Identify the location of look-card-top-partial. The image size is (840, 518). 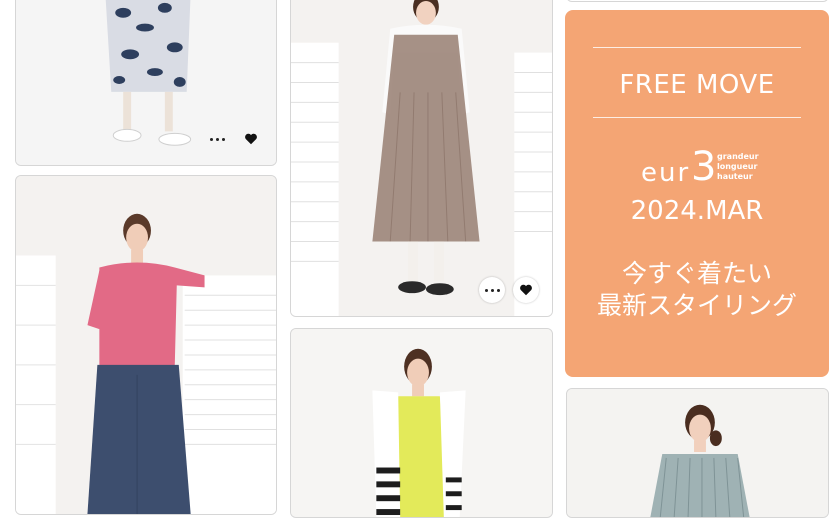
(697, 1).